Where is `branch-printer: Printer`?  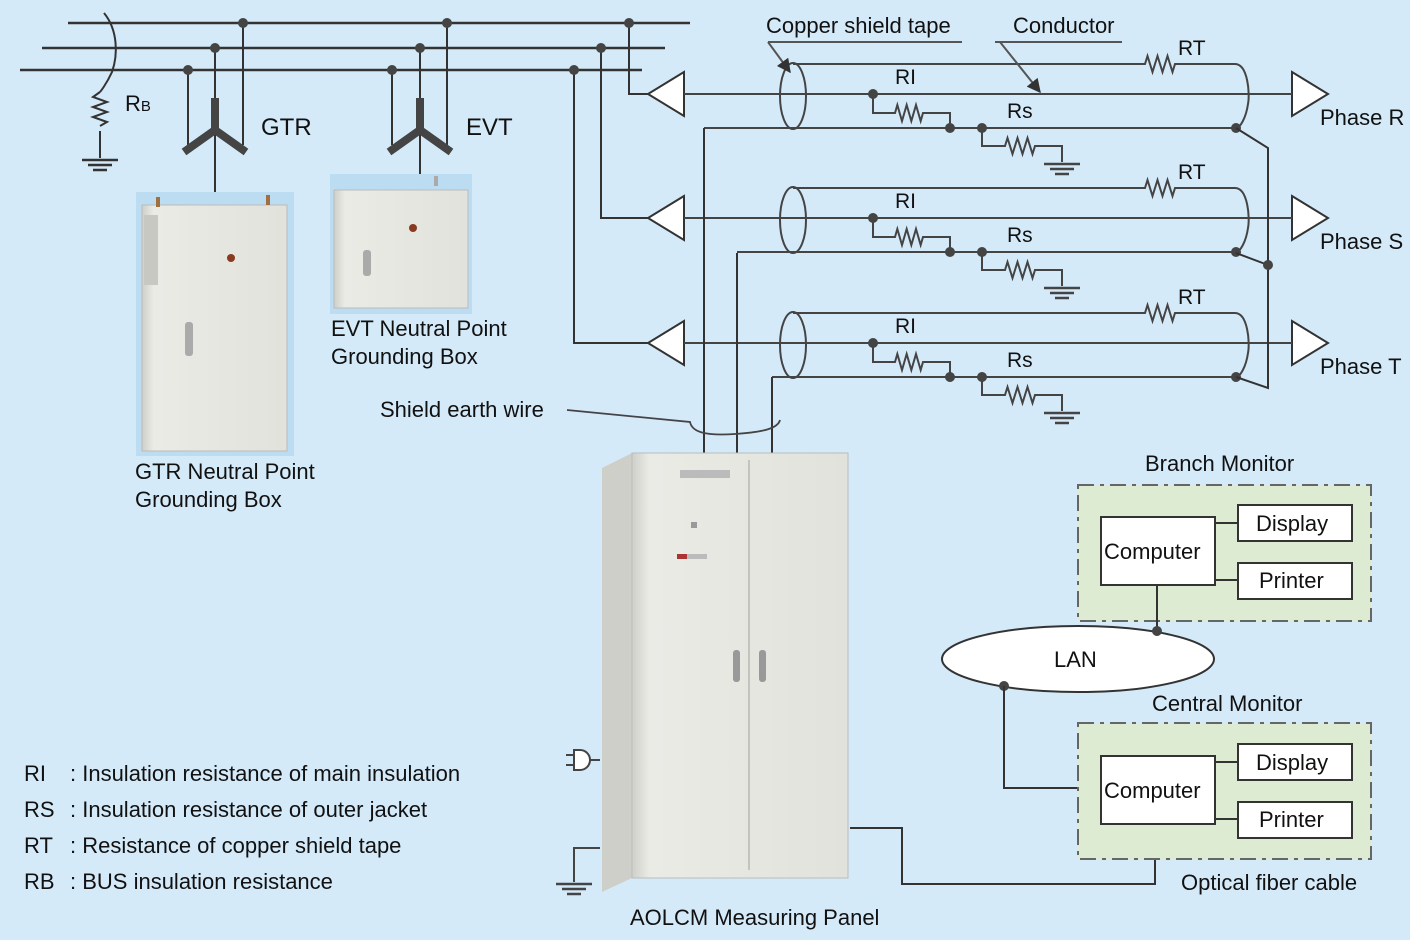 branch-printer: Printer is located at coordinates (1291, 581).